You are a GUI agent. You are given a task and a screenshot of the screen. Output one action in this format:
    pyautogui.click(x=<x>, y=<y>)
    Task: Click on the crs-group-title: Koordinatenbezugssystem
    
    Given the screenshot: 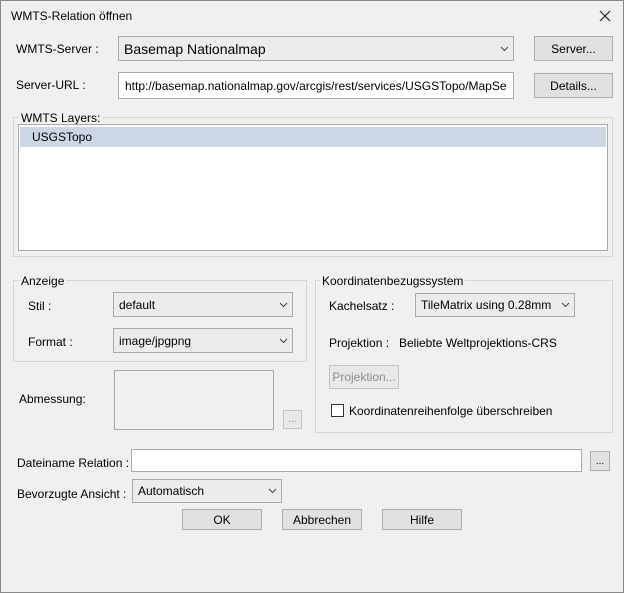 What is the action you would take?
    pyautogui.click(x=393, y=281)
    